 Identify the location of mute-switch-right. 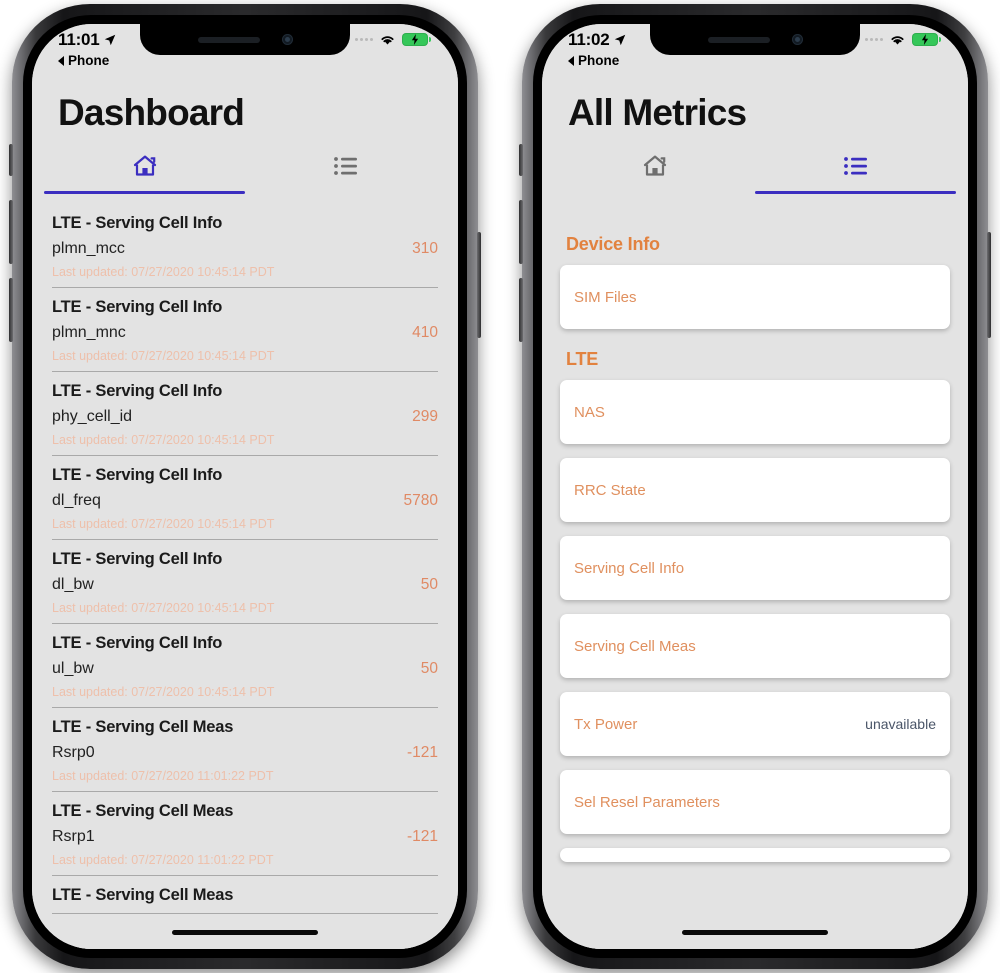
(521, 160).